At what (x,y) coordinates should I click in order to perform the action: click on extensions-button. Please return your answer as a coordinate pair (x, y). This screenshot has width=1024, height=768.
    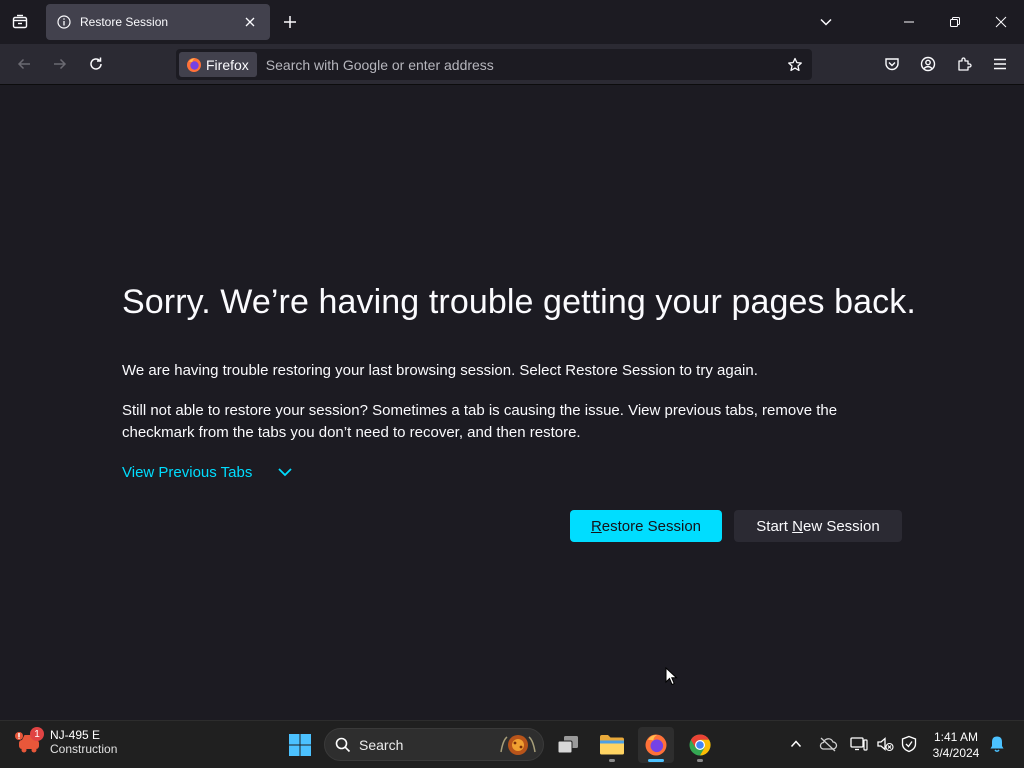
    Looking at the image, I should click on (964, 64).